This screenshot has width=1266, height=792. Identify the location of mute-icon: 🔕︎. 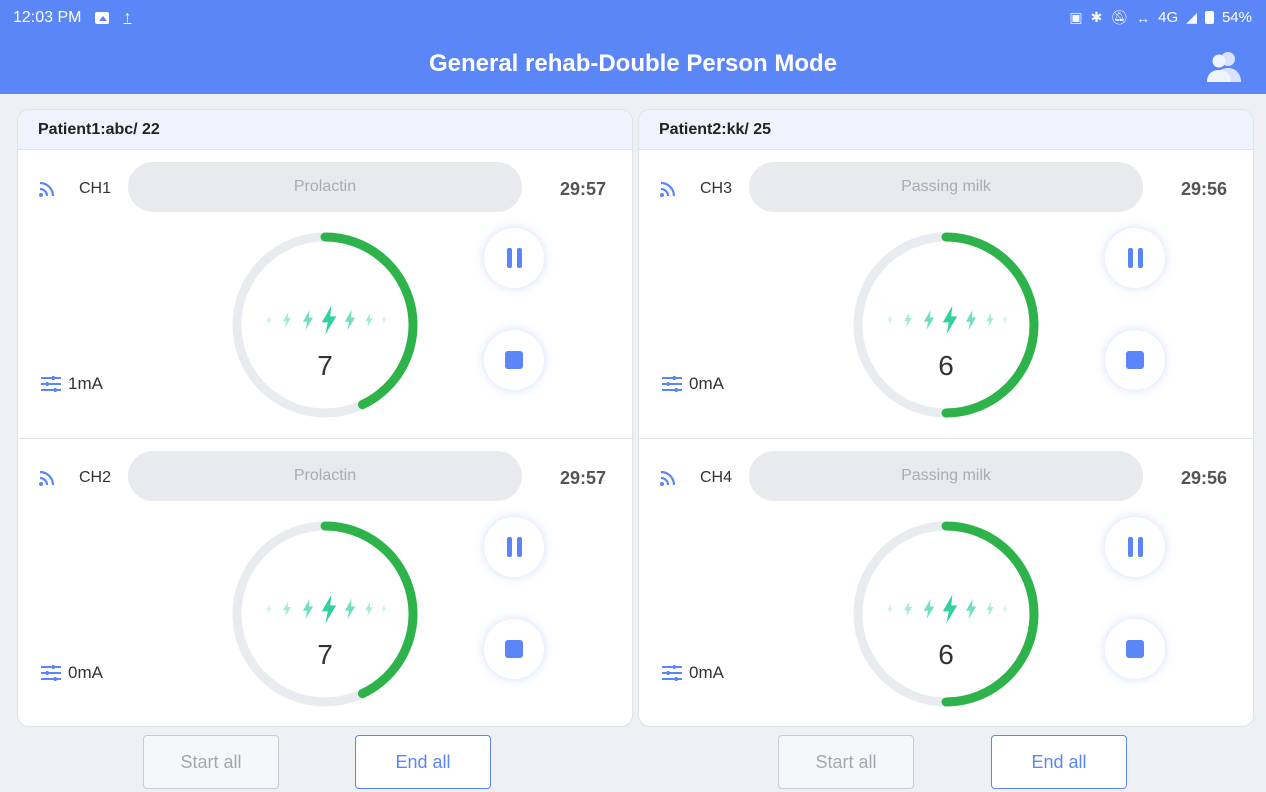
(1119, 17).